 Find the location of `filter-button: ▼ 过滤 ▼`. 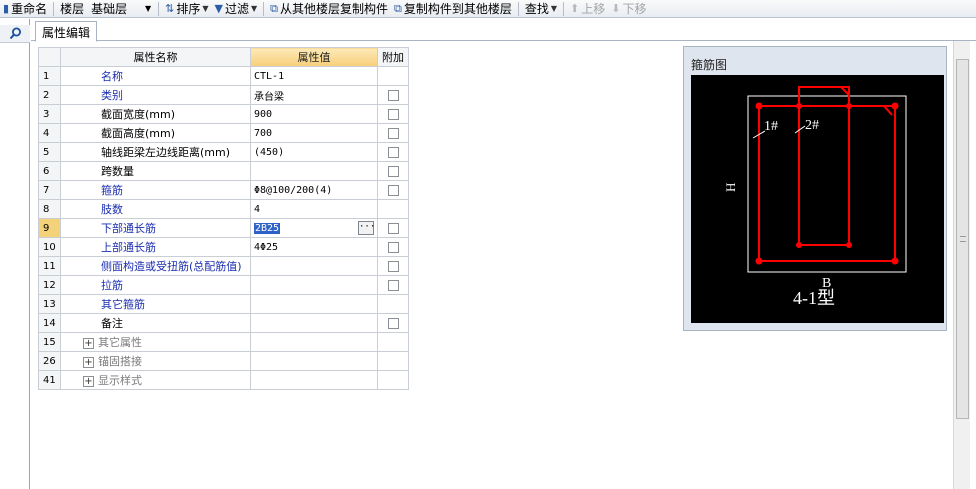

filter-button: ▼ 过滤 ▼ is located at coordinates (235, 8).